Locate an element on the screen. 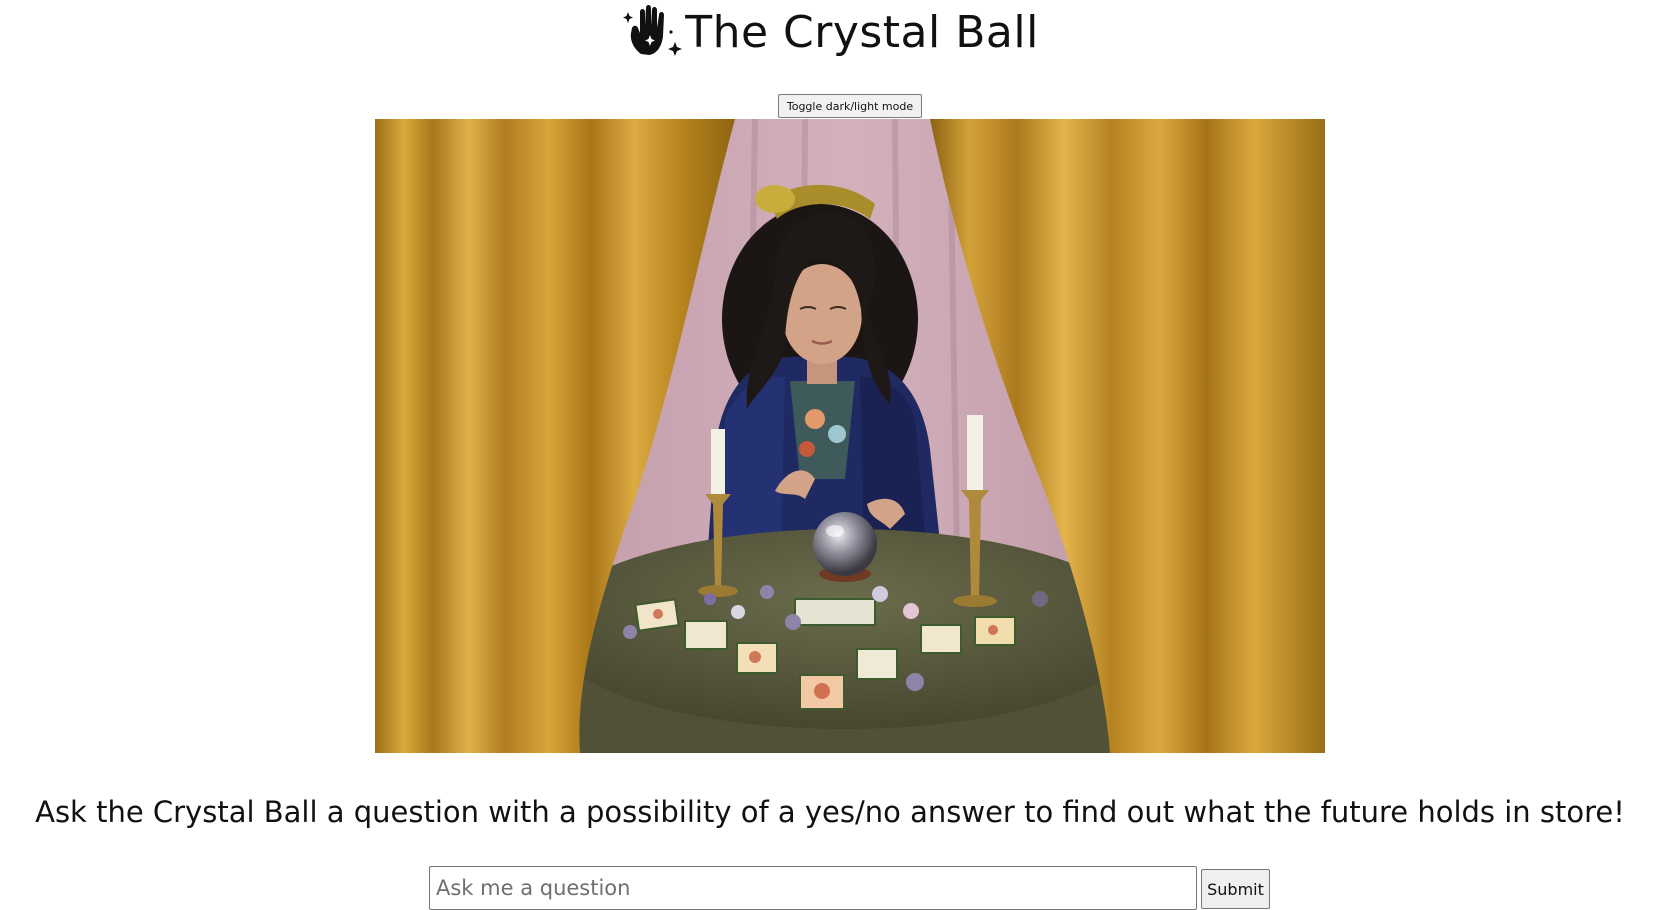  submit-button: Submit is located at coordinates (1235, 889).